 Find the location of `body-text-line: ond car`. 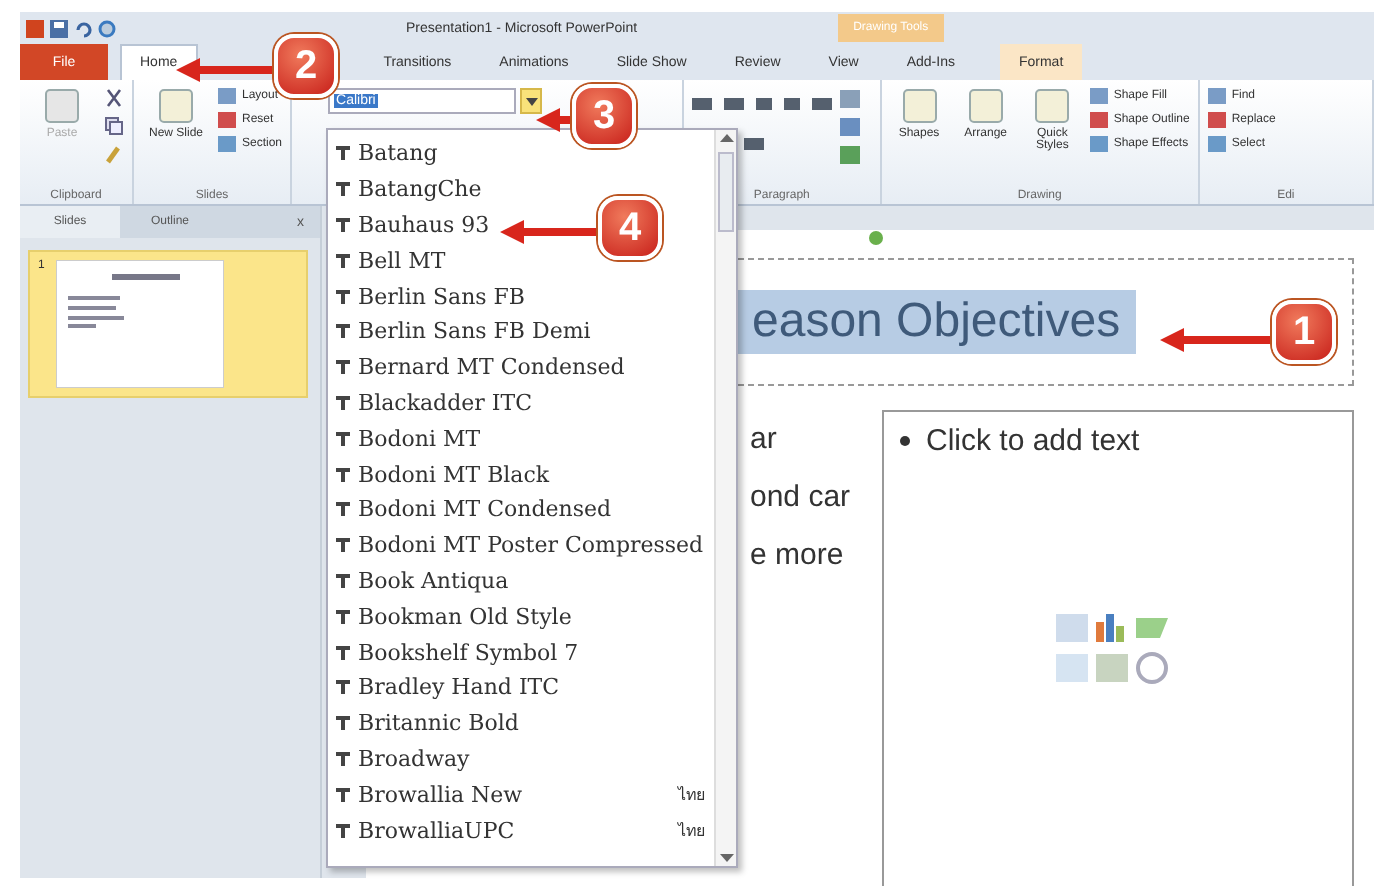

body-text-line: ond car is located at coordinates (801, 497).